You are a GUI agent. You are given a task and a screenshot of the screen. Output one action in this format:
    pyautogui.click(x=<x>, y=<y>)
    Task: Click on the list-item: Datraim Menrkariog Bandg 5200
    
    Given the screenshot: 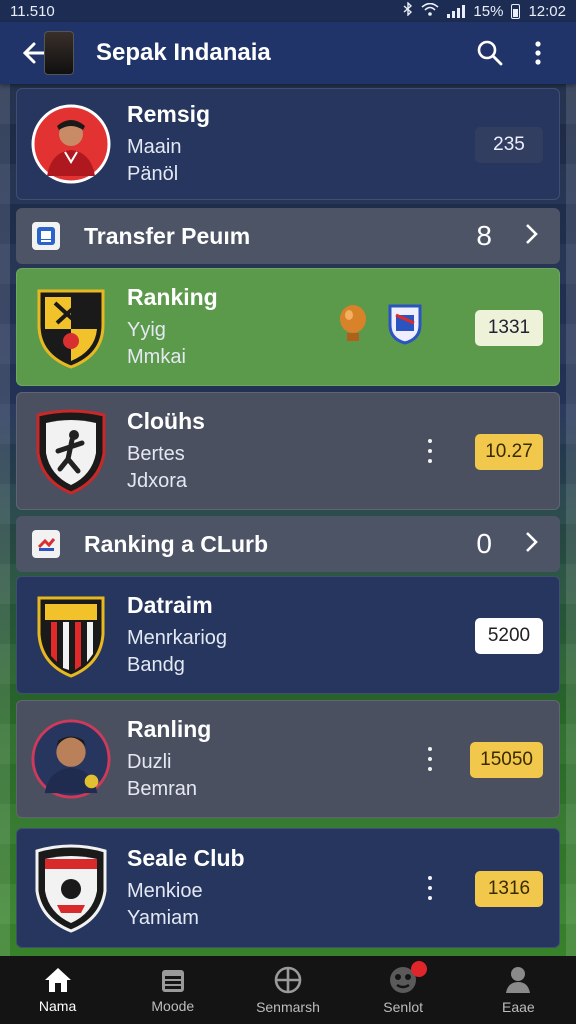 What is the action you would take?
    pyautogui.click(x=288, y=635)
    